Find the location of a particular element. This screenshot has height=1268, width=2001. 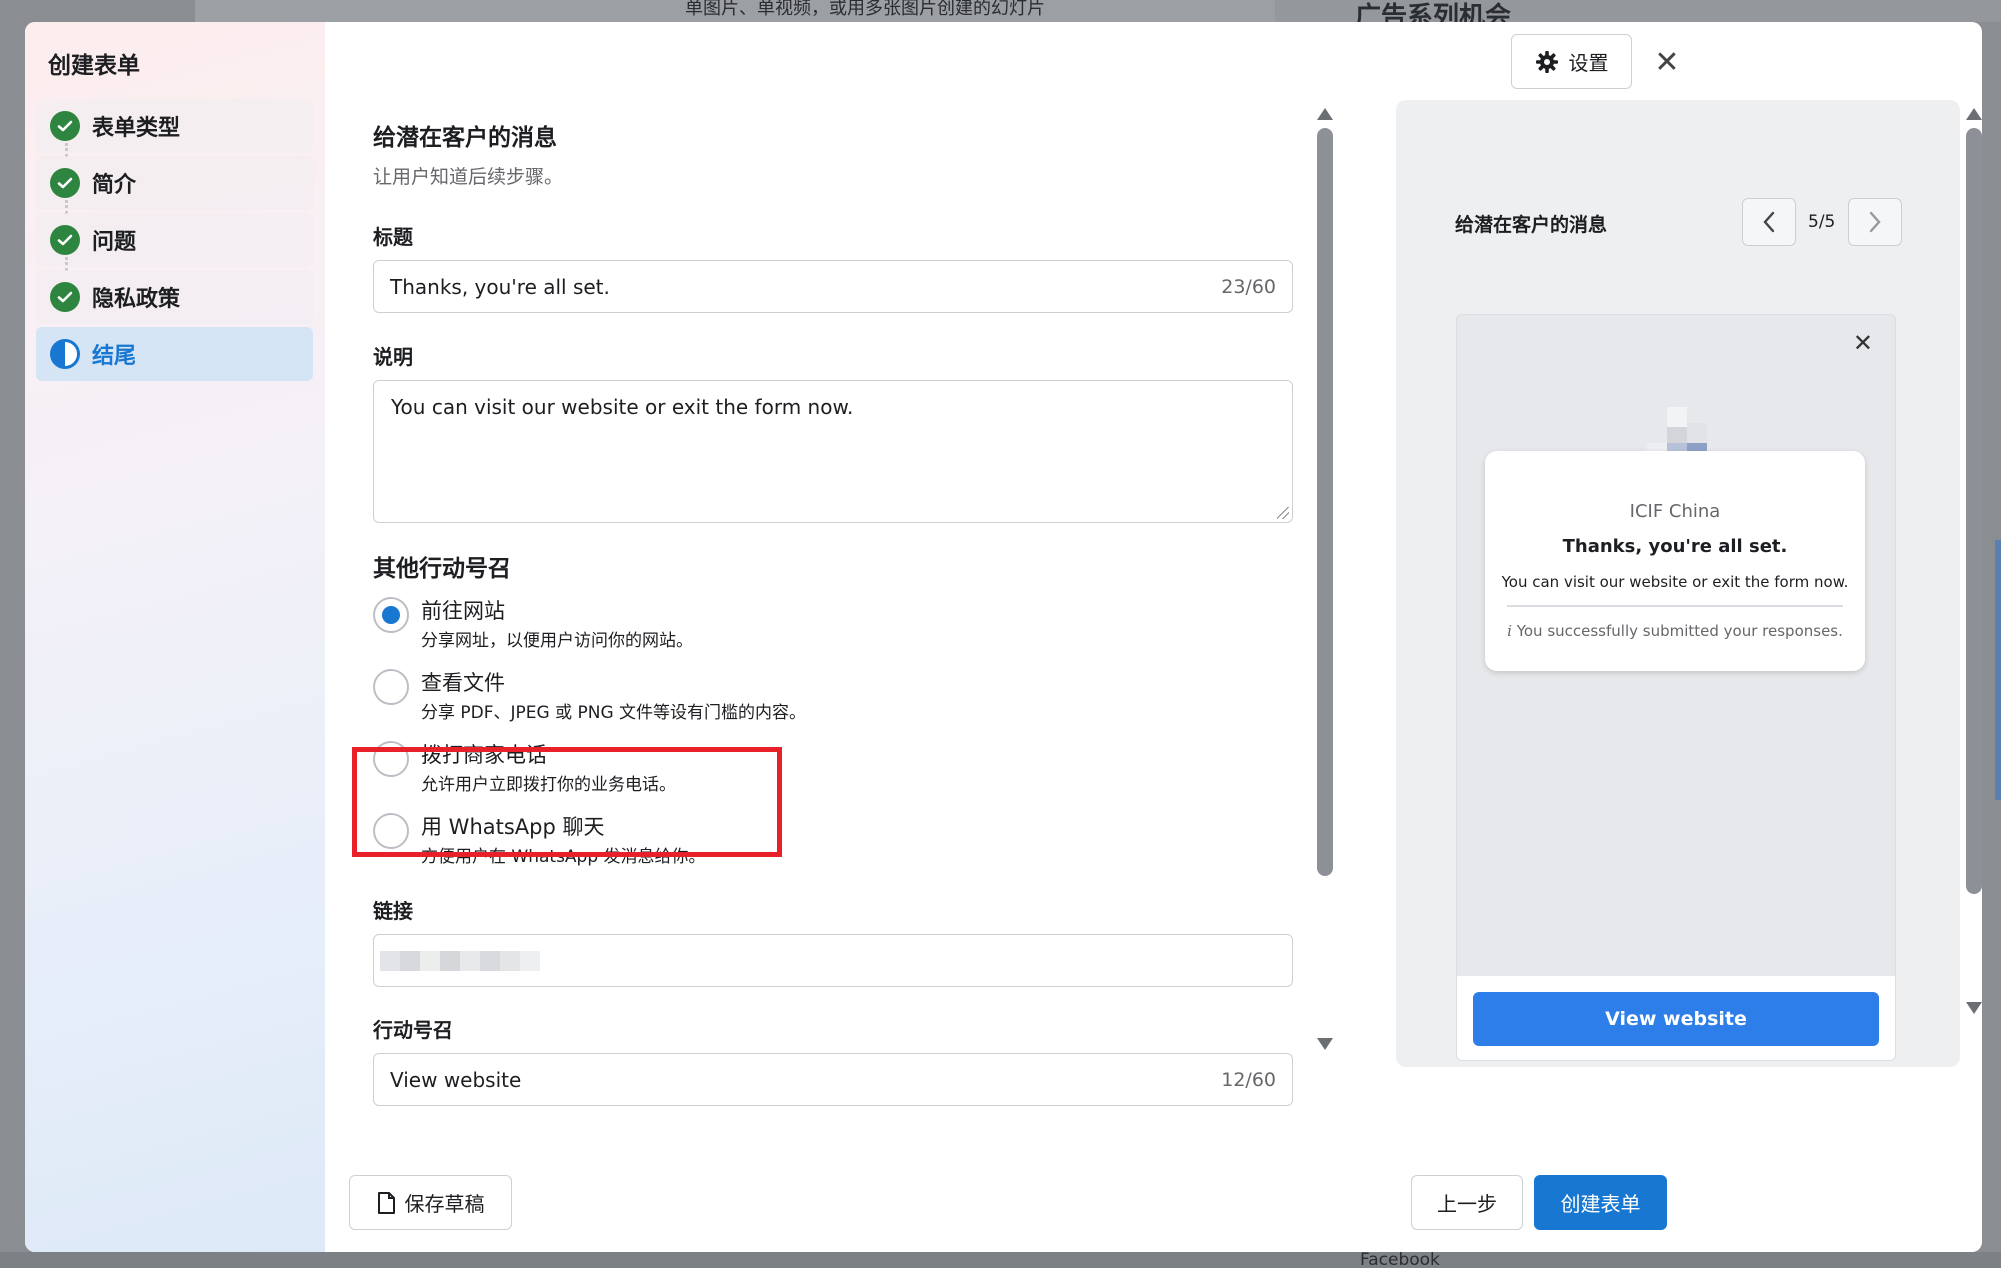

background-right-edge is located at coordinates (1998, 670).